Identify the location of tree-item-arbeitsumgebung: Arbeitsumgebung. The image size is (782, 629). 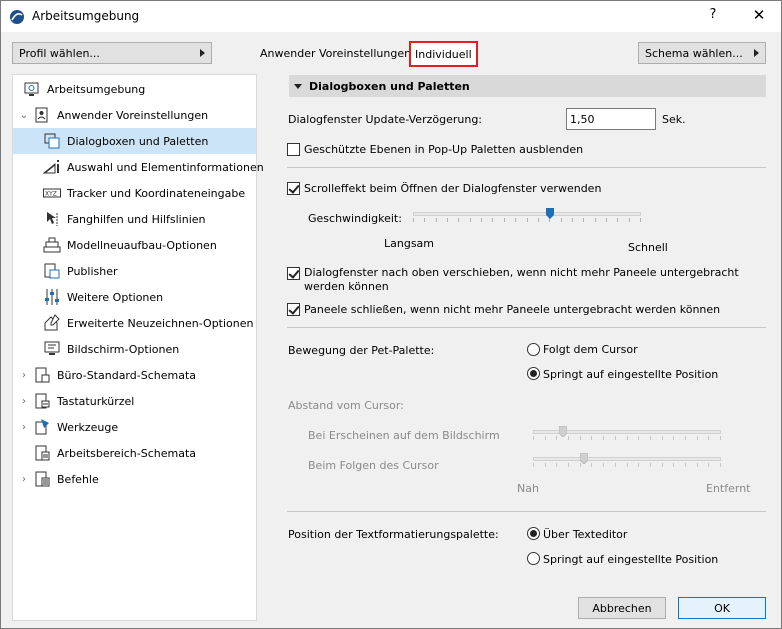
(134, 89).